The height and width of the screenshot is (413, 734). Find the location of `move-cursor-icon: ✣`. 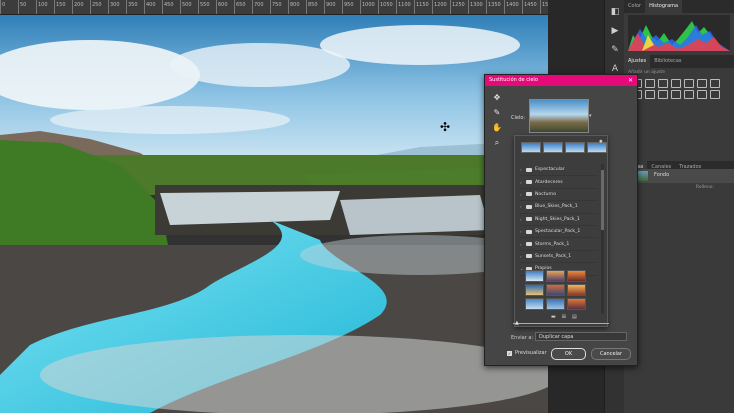

move-cursor-icon: ✣ is located at coordinates (445, 127).